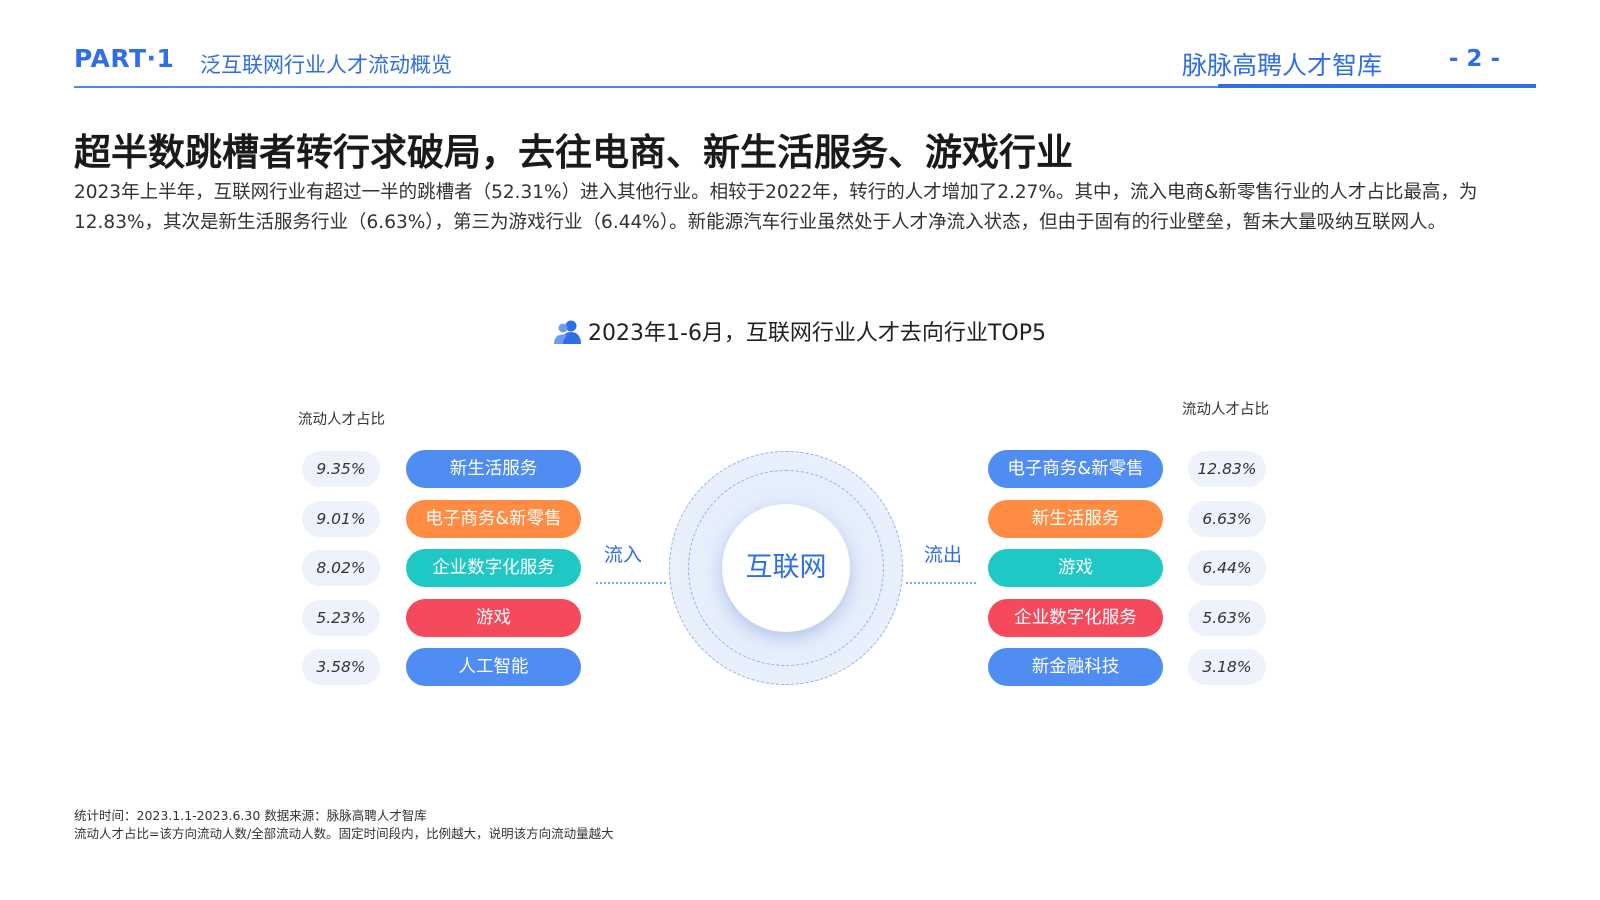 The height and width of the screenshot is (900, 1600). What do you see at coordinates (1075, 667) in the screenshot?
I see `outflow-industry-pill: 新金融科技` at bounding box center [1075, 667].